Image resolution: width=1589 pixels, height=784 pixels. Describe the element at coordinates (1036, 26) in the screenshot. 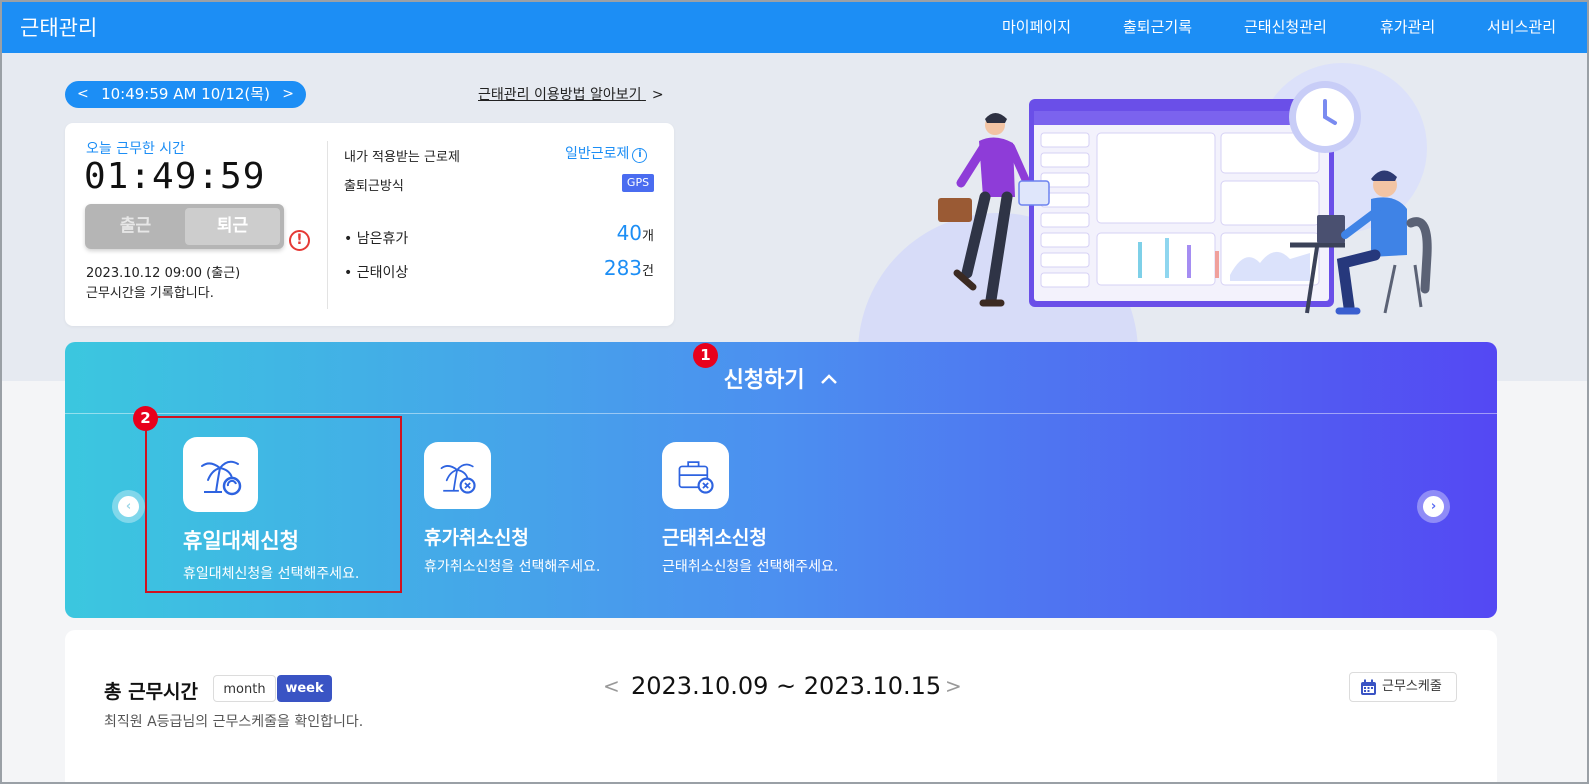

I see `nav-mypage: 마이페이지` at that location.